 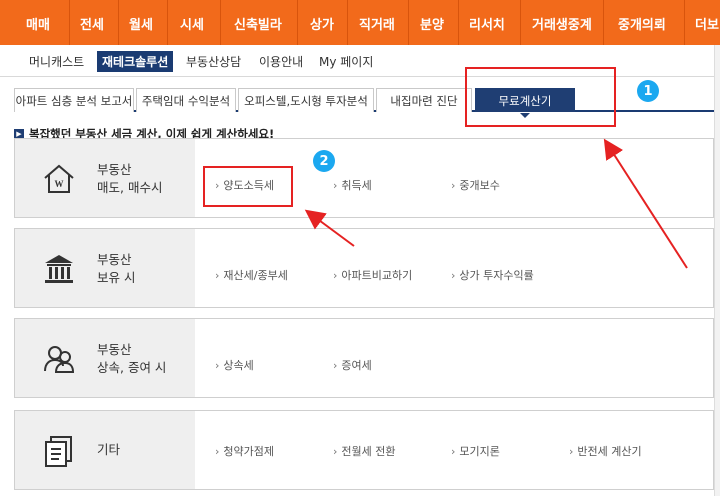 What do you see at coordinates (59, 269) in the screenshot?
I see `bank-building-icon` at bounding box center [59, 269].